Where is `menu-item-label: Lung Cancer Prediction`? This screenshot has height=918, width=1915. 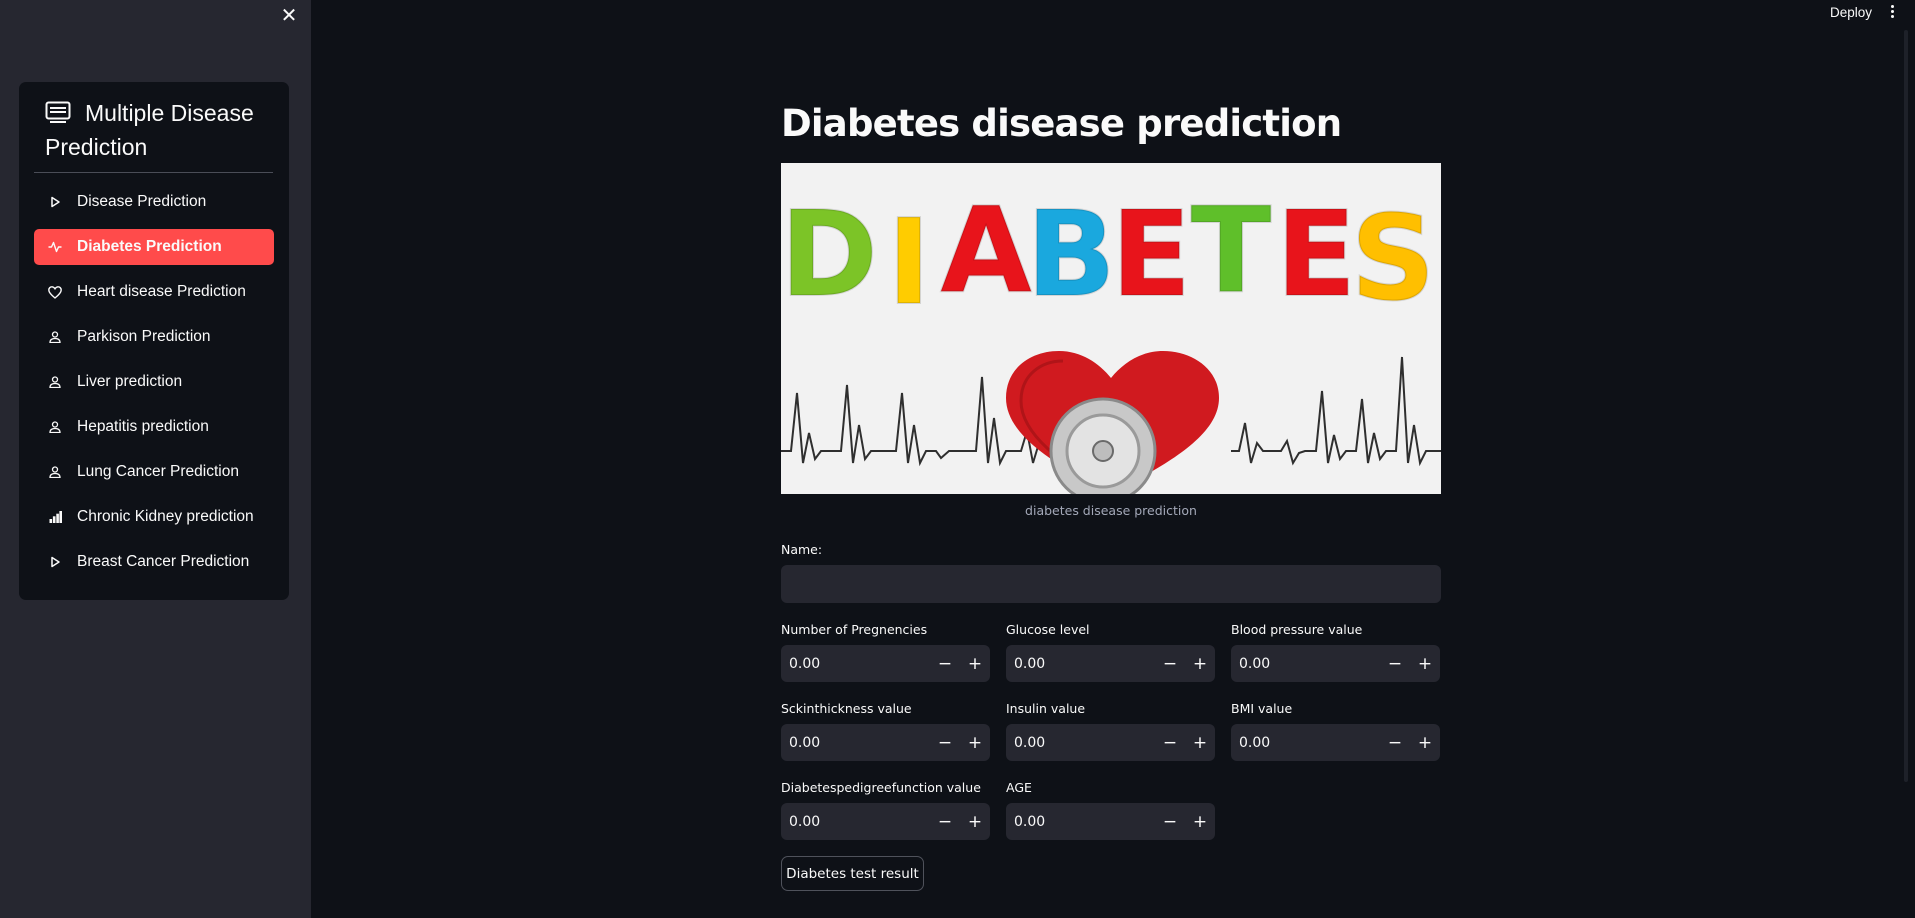 menu-item-label: Lung Cancer Prediction is located at coordinates (158, 471).